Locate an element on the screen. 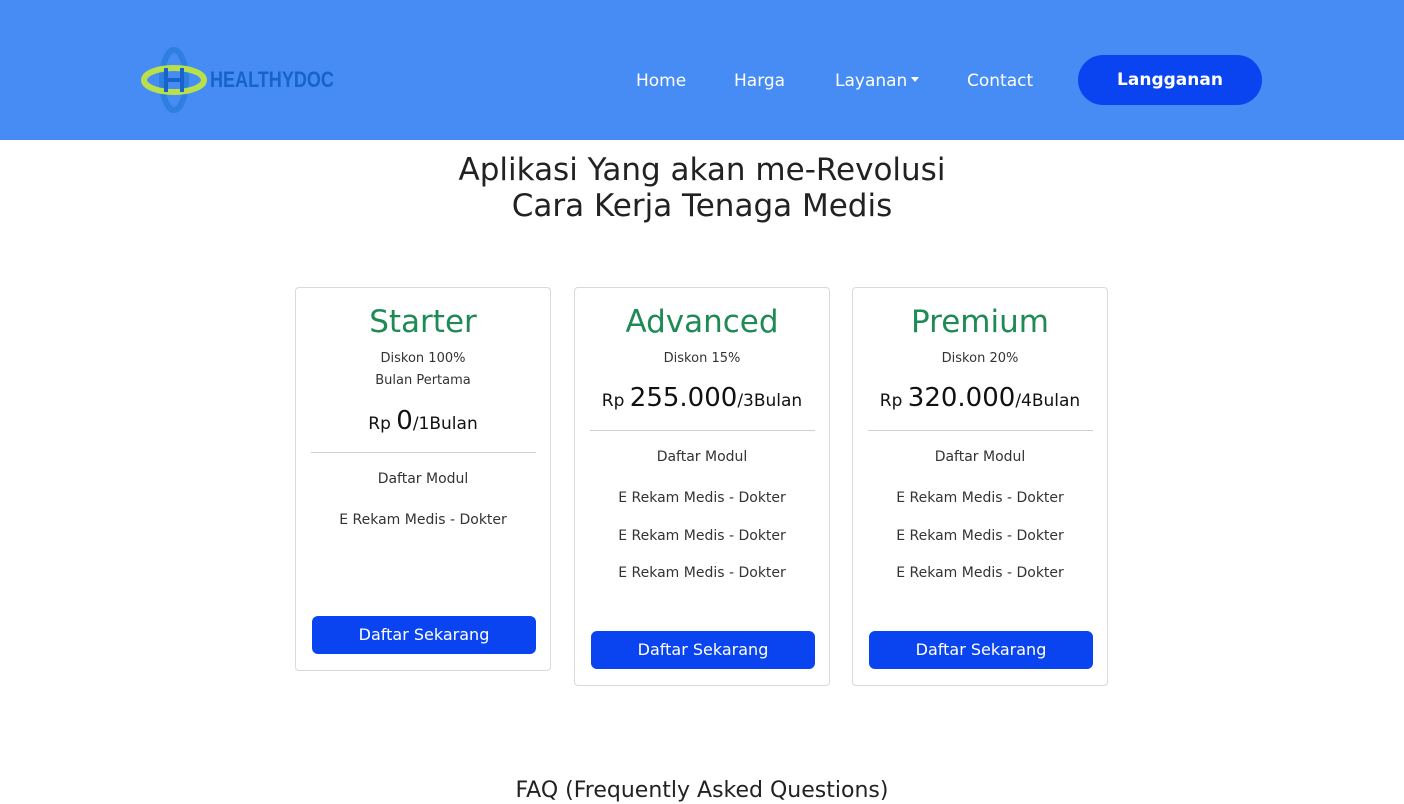  plan-discount: Diskon 20% is located at coordinates (980, 359).